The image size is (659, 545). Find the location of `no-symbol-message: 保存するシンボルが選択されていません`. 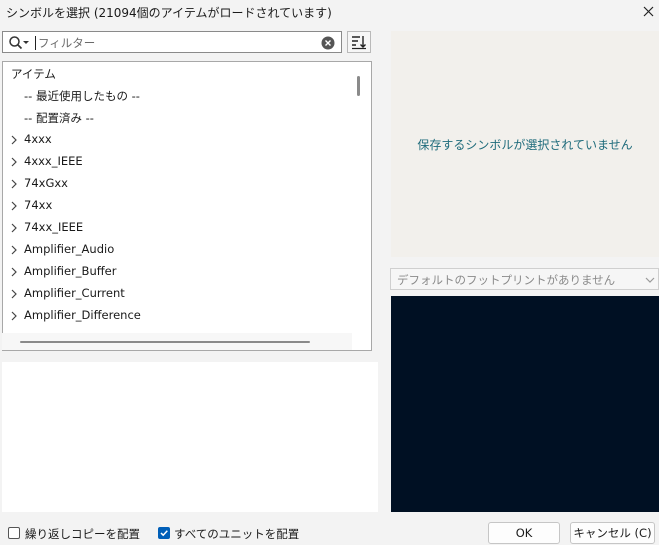

no-symbol-message: 保存するシンボルが選択されていません is located at coordinates (525, 145).